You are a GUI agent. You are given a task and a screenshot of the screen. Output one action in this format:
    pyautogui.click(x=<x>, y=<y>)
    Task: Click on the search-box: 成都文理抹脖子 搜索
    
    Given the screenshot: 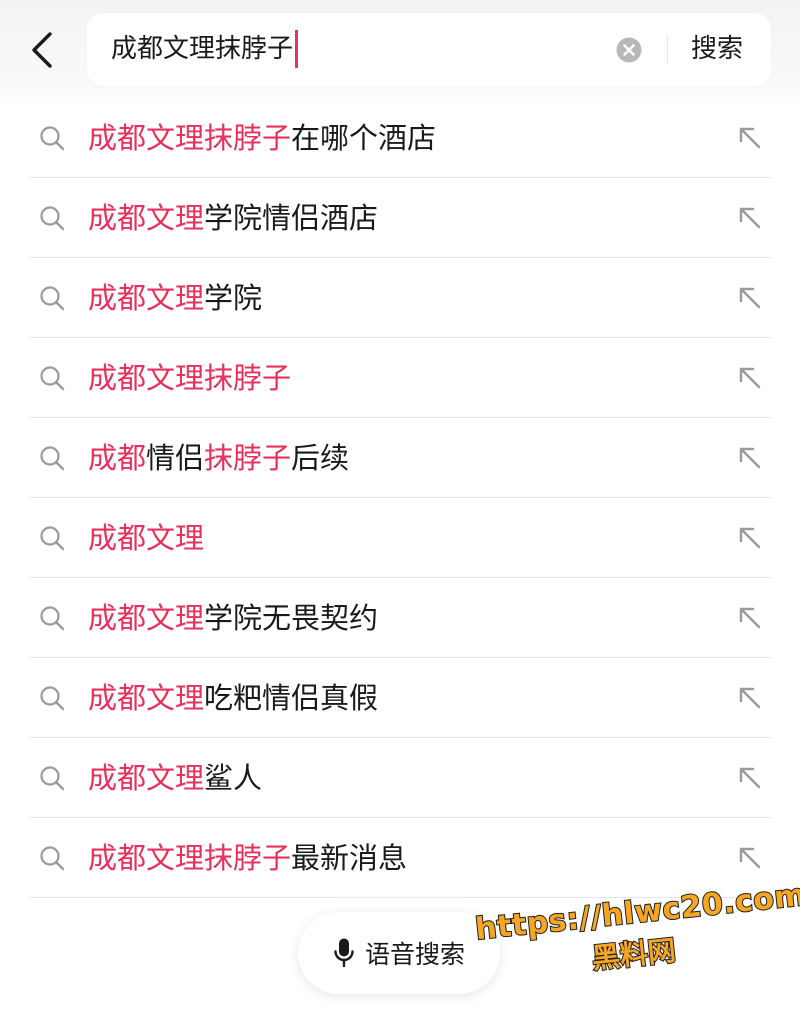 What is the action you would take?
    pyautogui.click(x=429, y=49)
    